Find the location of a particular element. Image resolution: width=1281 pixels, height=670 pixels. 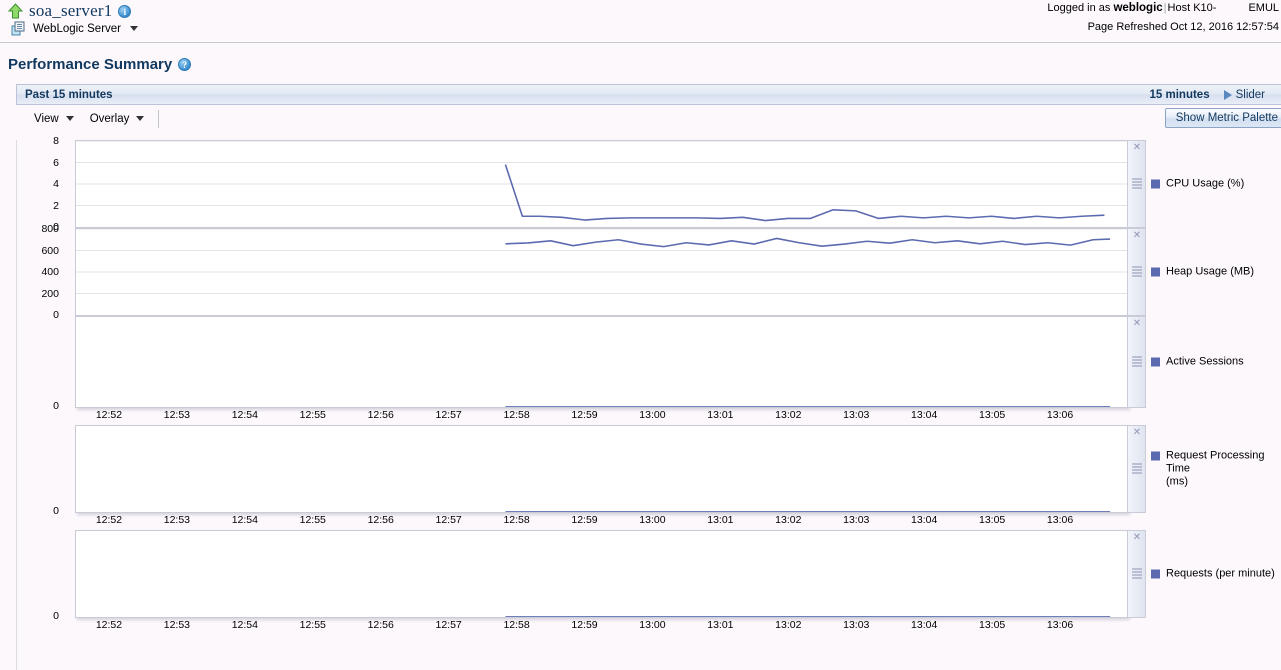

legend-label: Request Processing Time (ms) is located at coordinates (1215, 468).